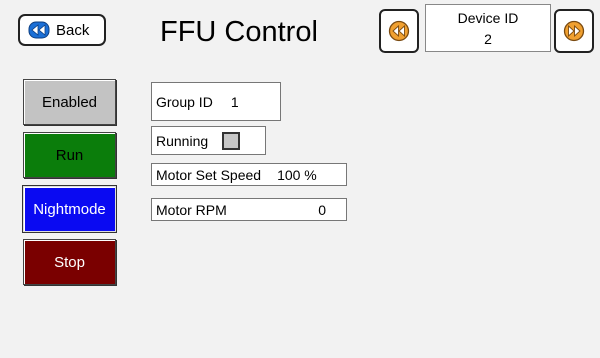 Image resolution: width=600 pixels, height=358 pixels. What do you see at coordinates (69, 102) in the screenshot?
I see `enabled-button: Enabled` at bounding box center [69, 102].